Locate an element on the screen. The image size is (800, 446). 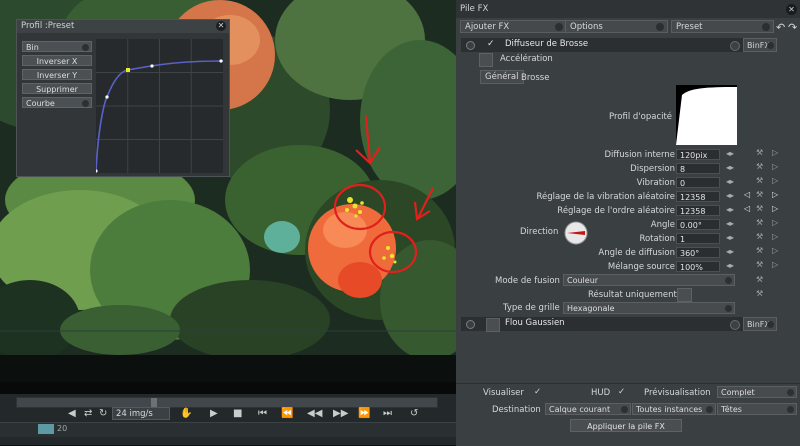
acceleration-checkbox is located at coordinates (486, 60).